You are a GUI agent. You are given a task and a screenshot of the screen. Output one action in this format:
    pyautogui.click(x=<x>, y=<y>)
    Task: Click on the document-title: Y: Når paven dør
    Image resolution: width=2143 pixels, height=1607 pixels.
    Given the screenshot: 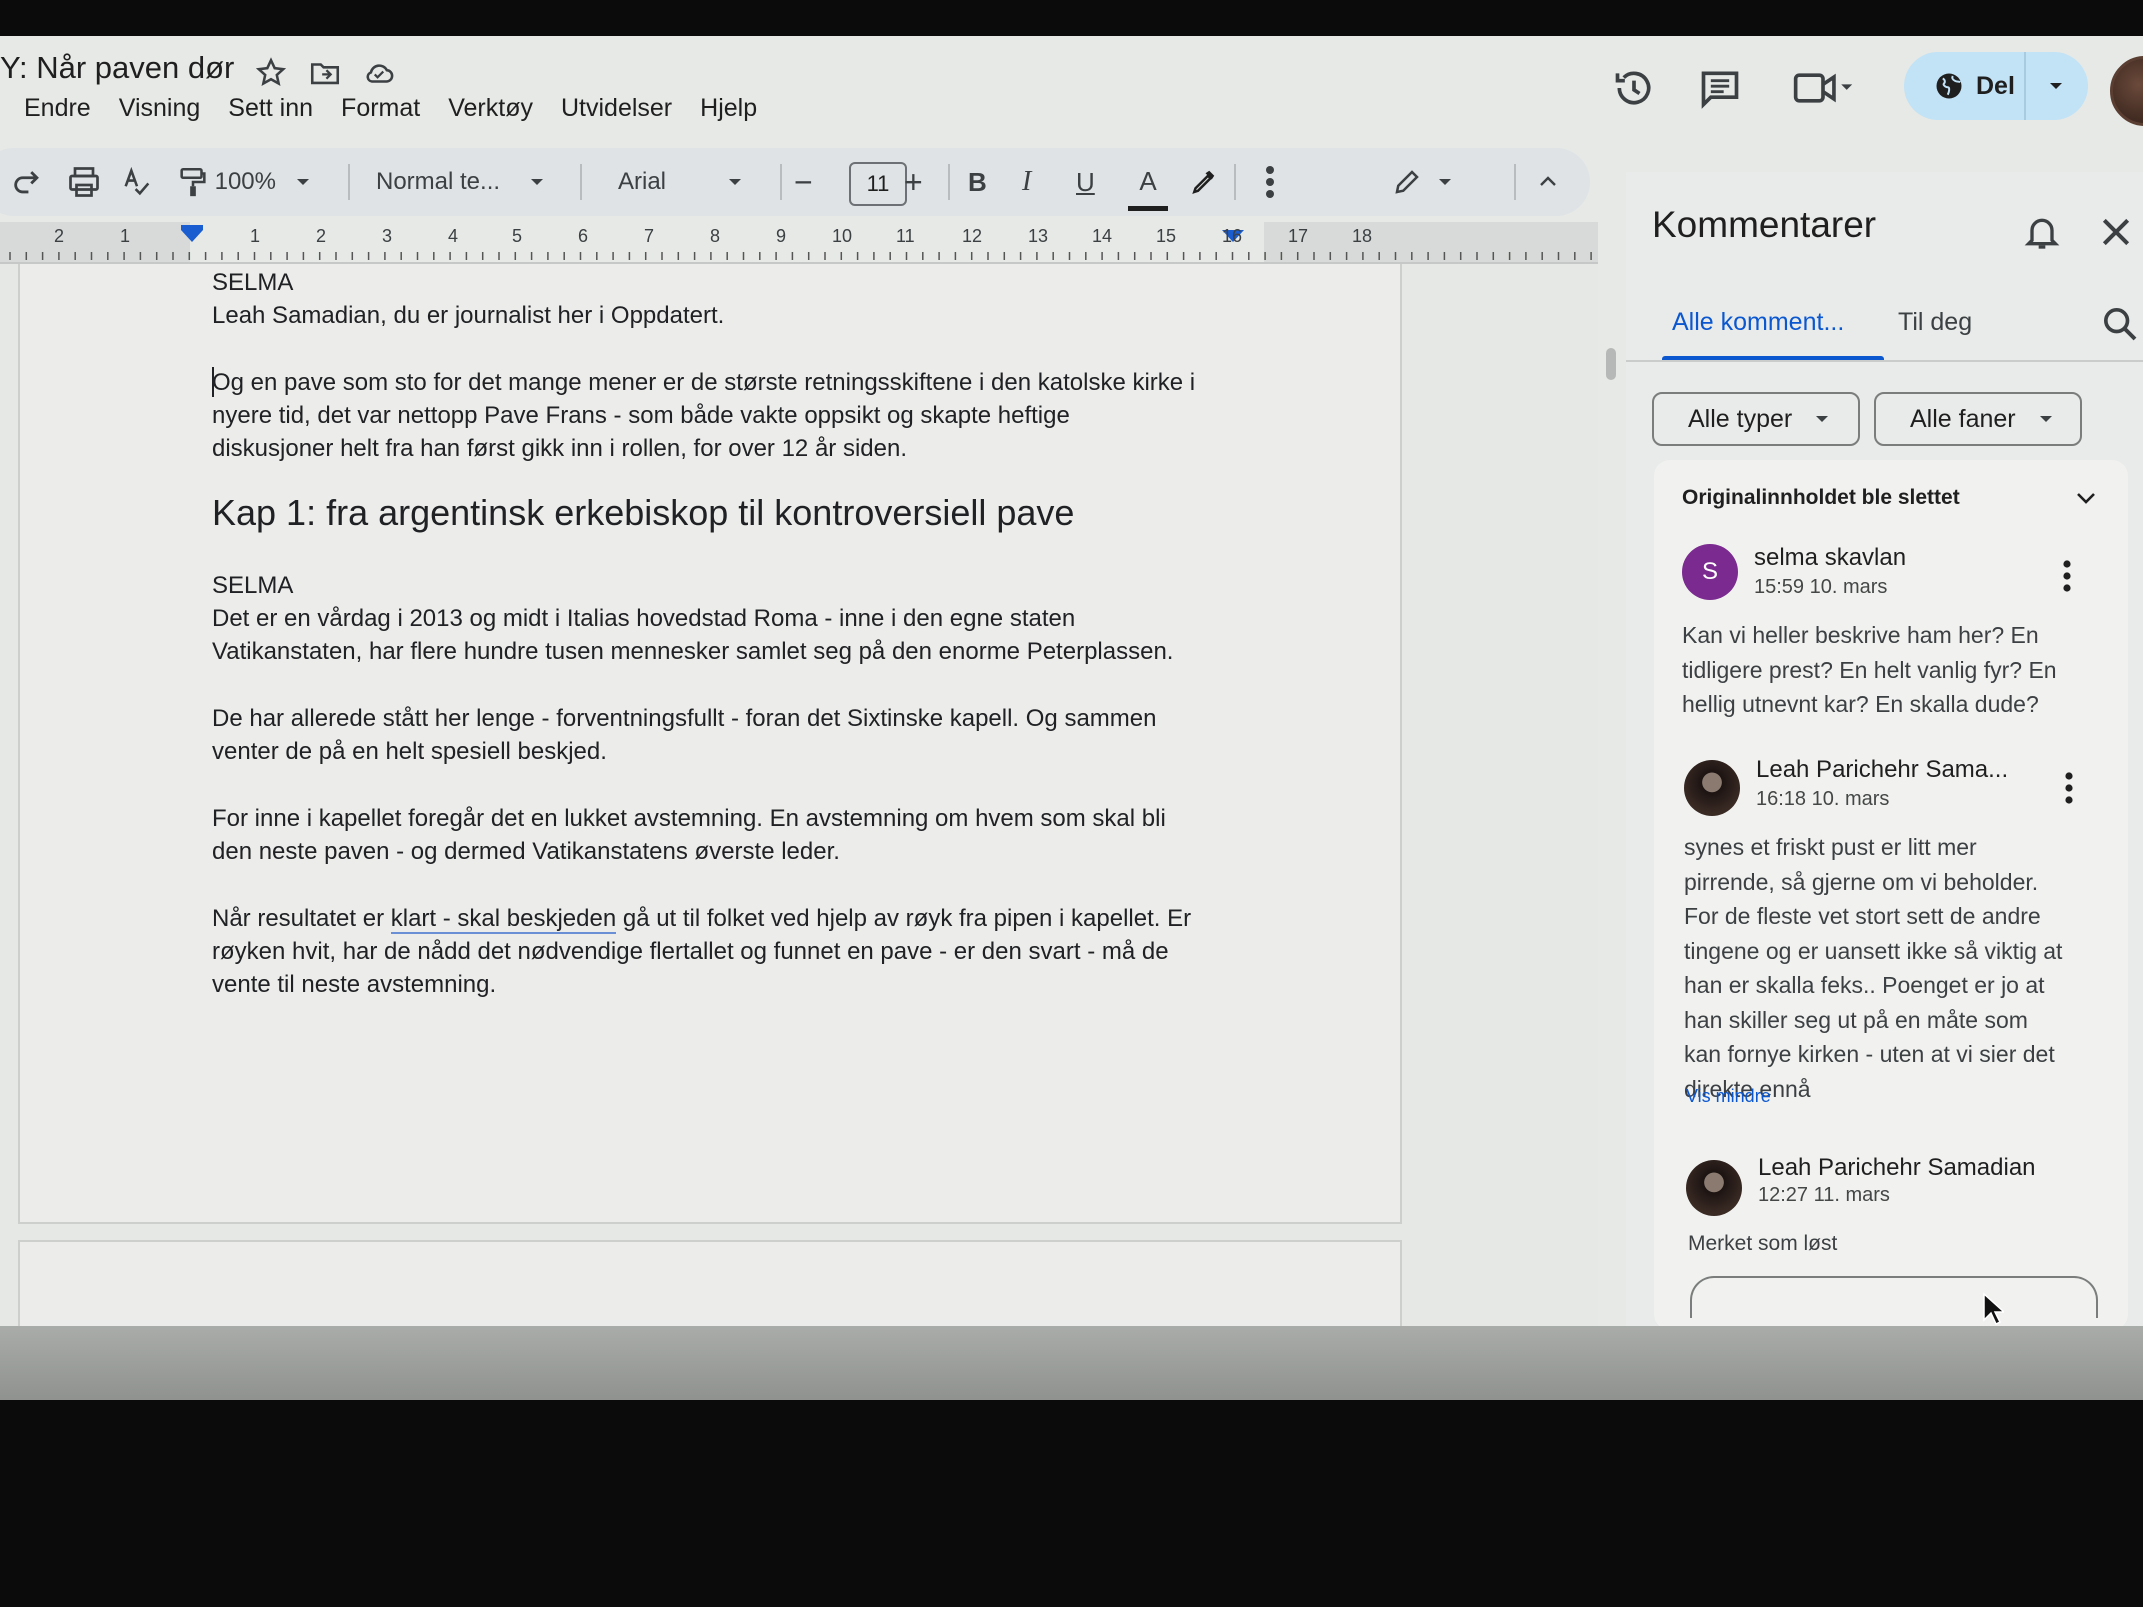 What is the action you would take?
    pyautogui.click(x=117, y=68)
    